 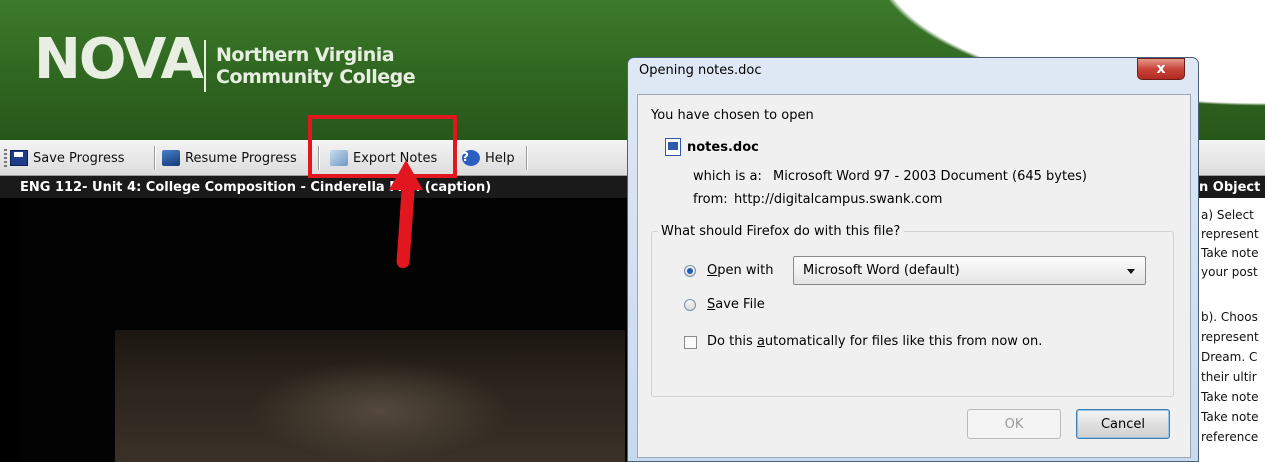 What do you see at coordinates (1131, 271) in the screenshot?
I see `chevron-down-icon` at bounding box center [1131, 271].